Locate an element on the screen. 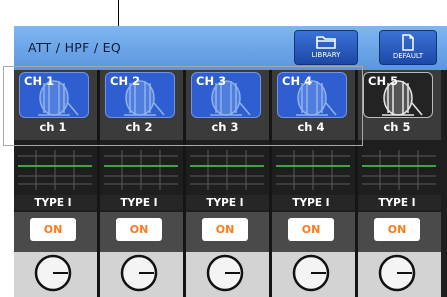 The width and height of the screenshot is (447, 297). default-button: DEFAULT is located at coordinates (408, 47).